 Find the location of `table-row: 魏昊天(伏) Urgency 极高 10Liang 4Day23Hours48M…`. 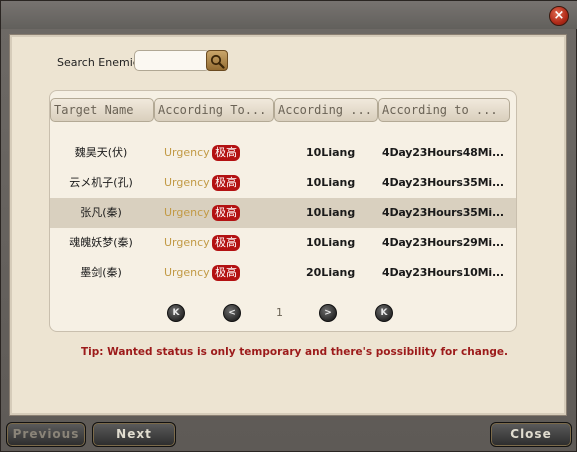

table-row: 魏昊天(伏) Urgency 极高 10Liang 4Day23Hours48M… is located at coordinates (283, 153).